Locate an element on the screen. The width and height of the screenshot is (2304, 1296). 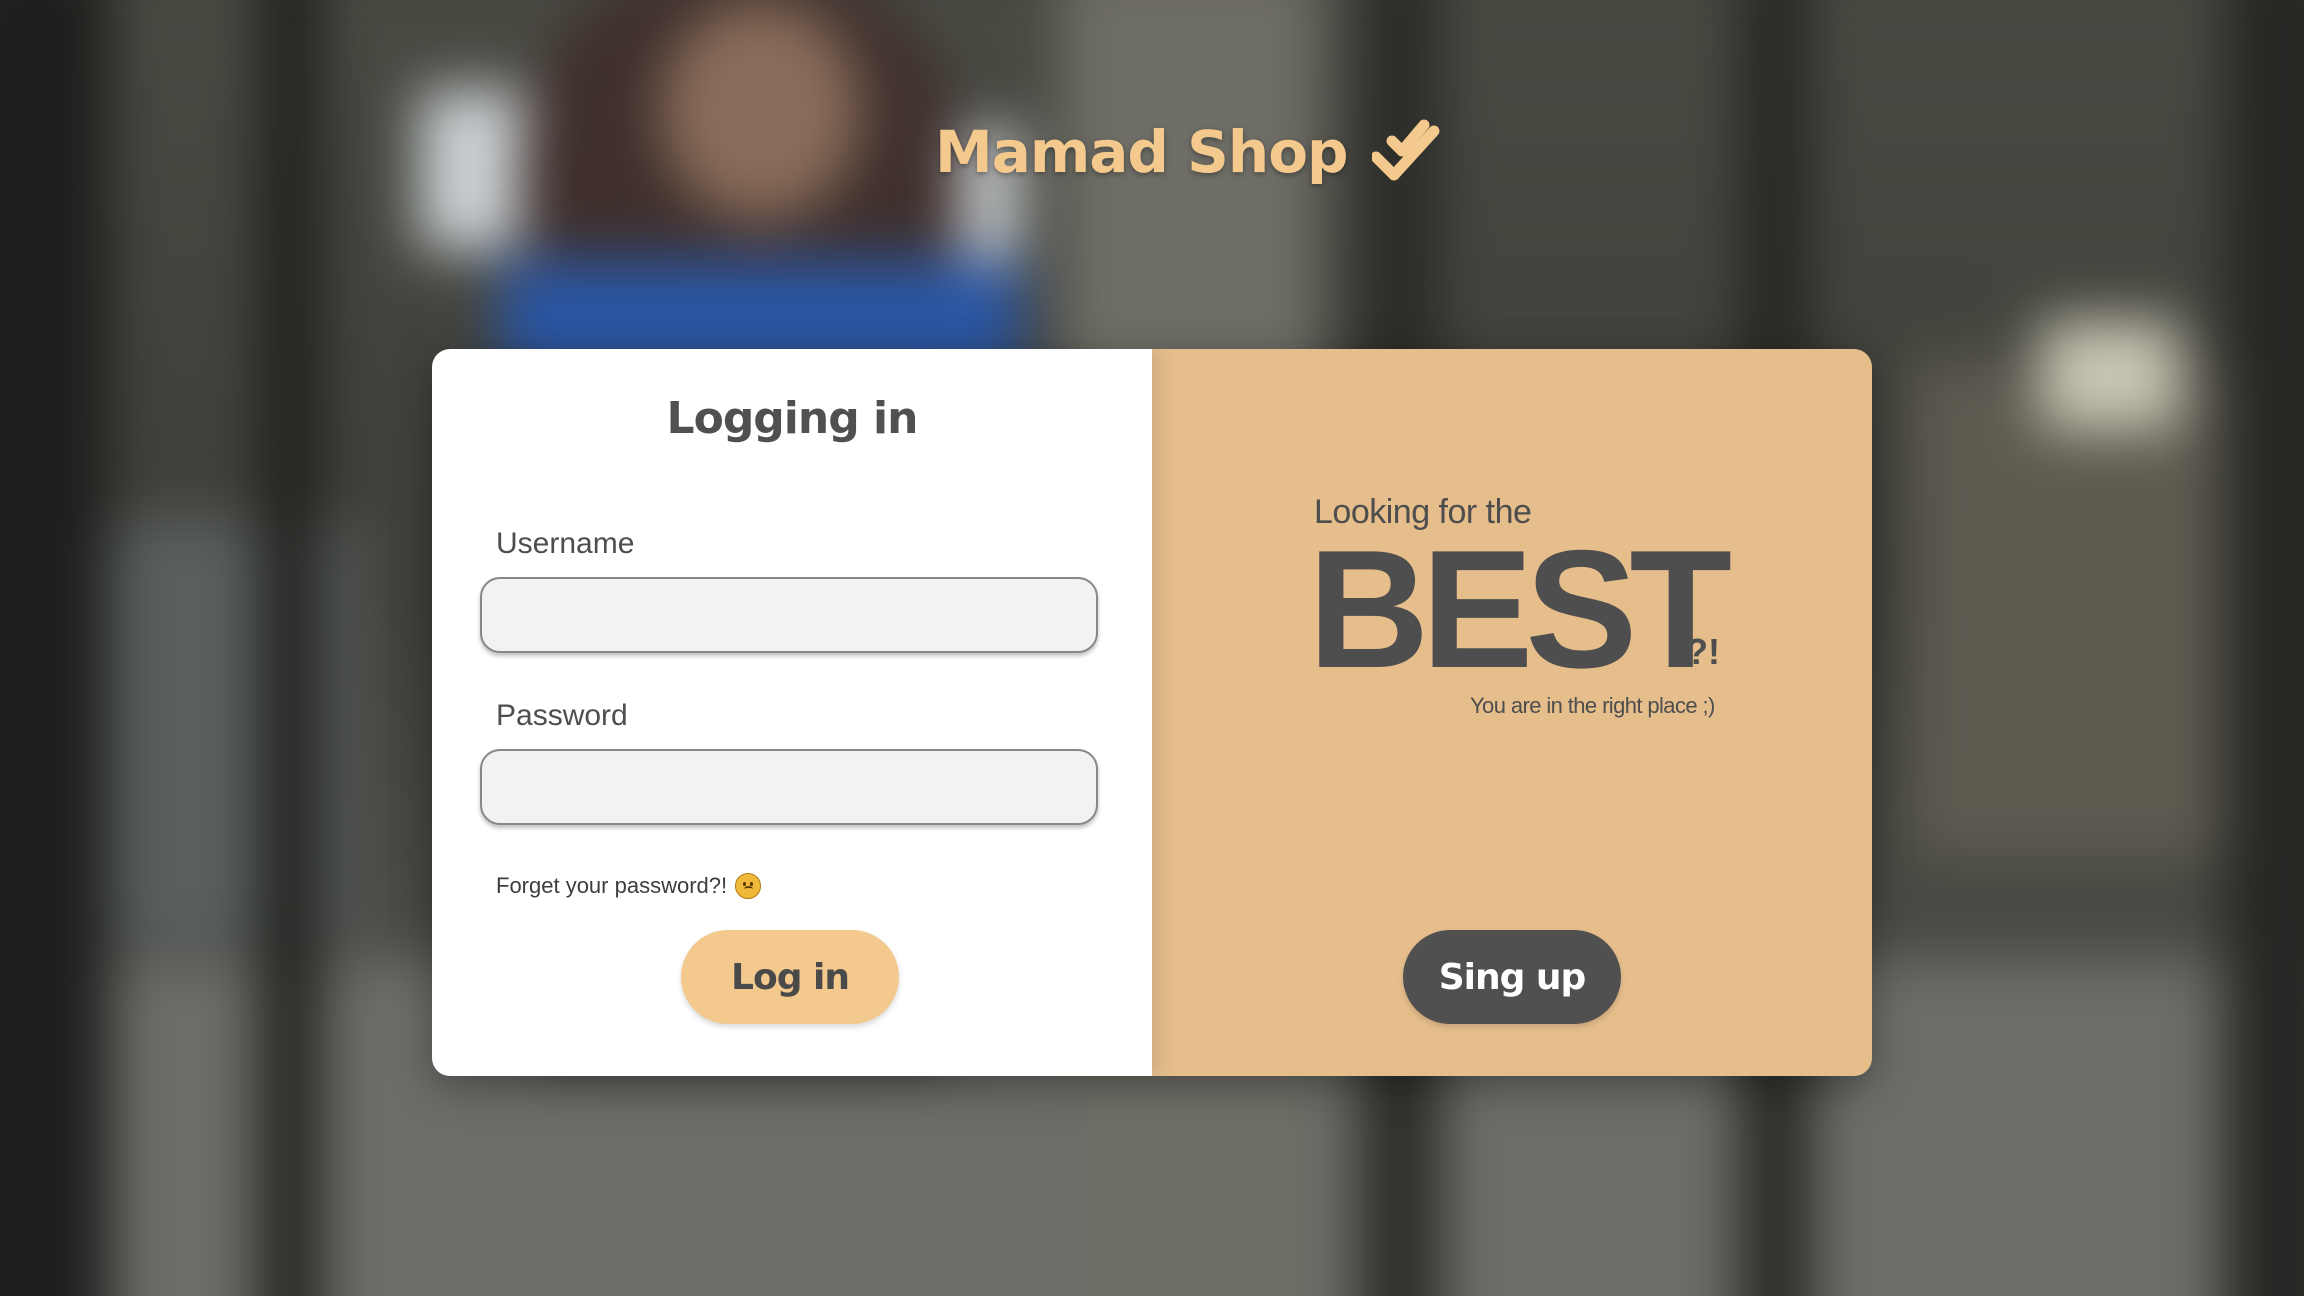
password-input is located at coordinates (789, 787).